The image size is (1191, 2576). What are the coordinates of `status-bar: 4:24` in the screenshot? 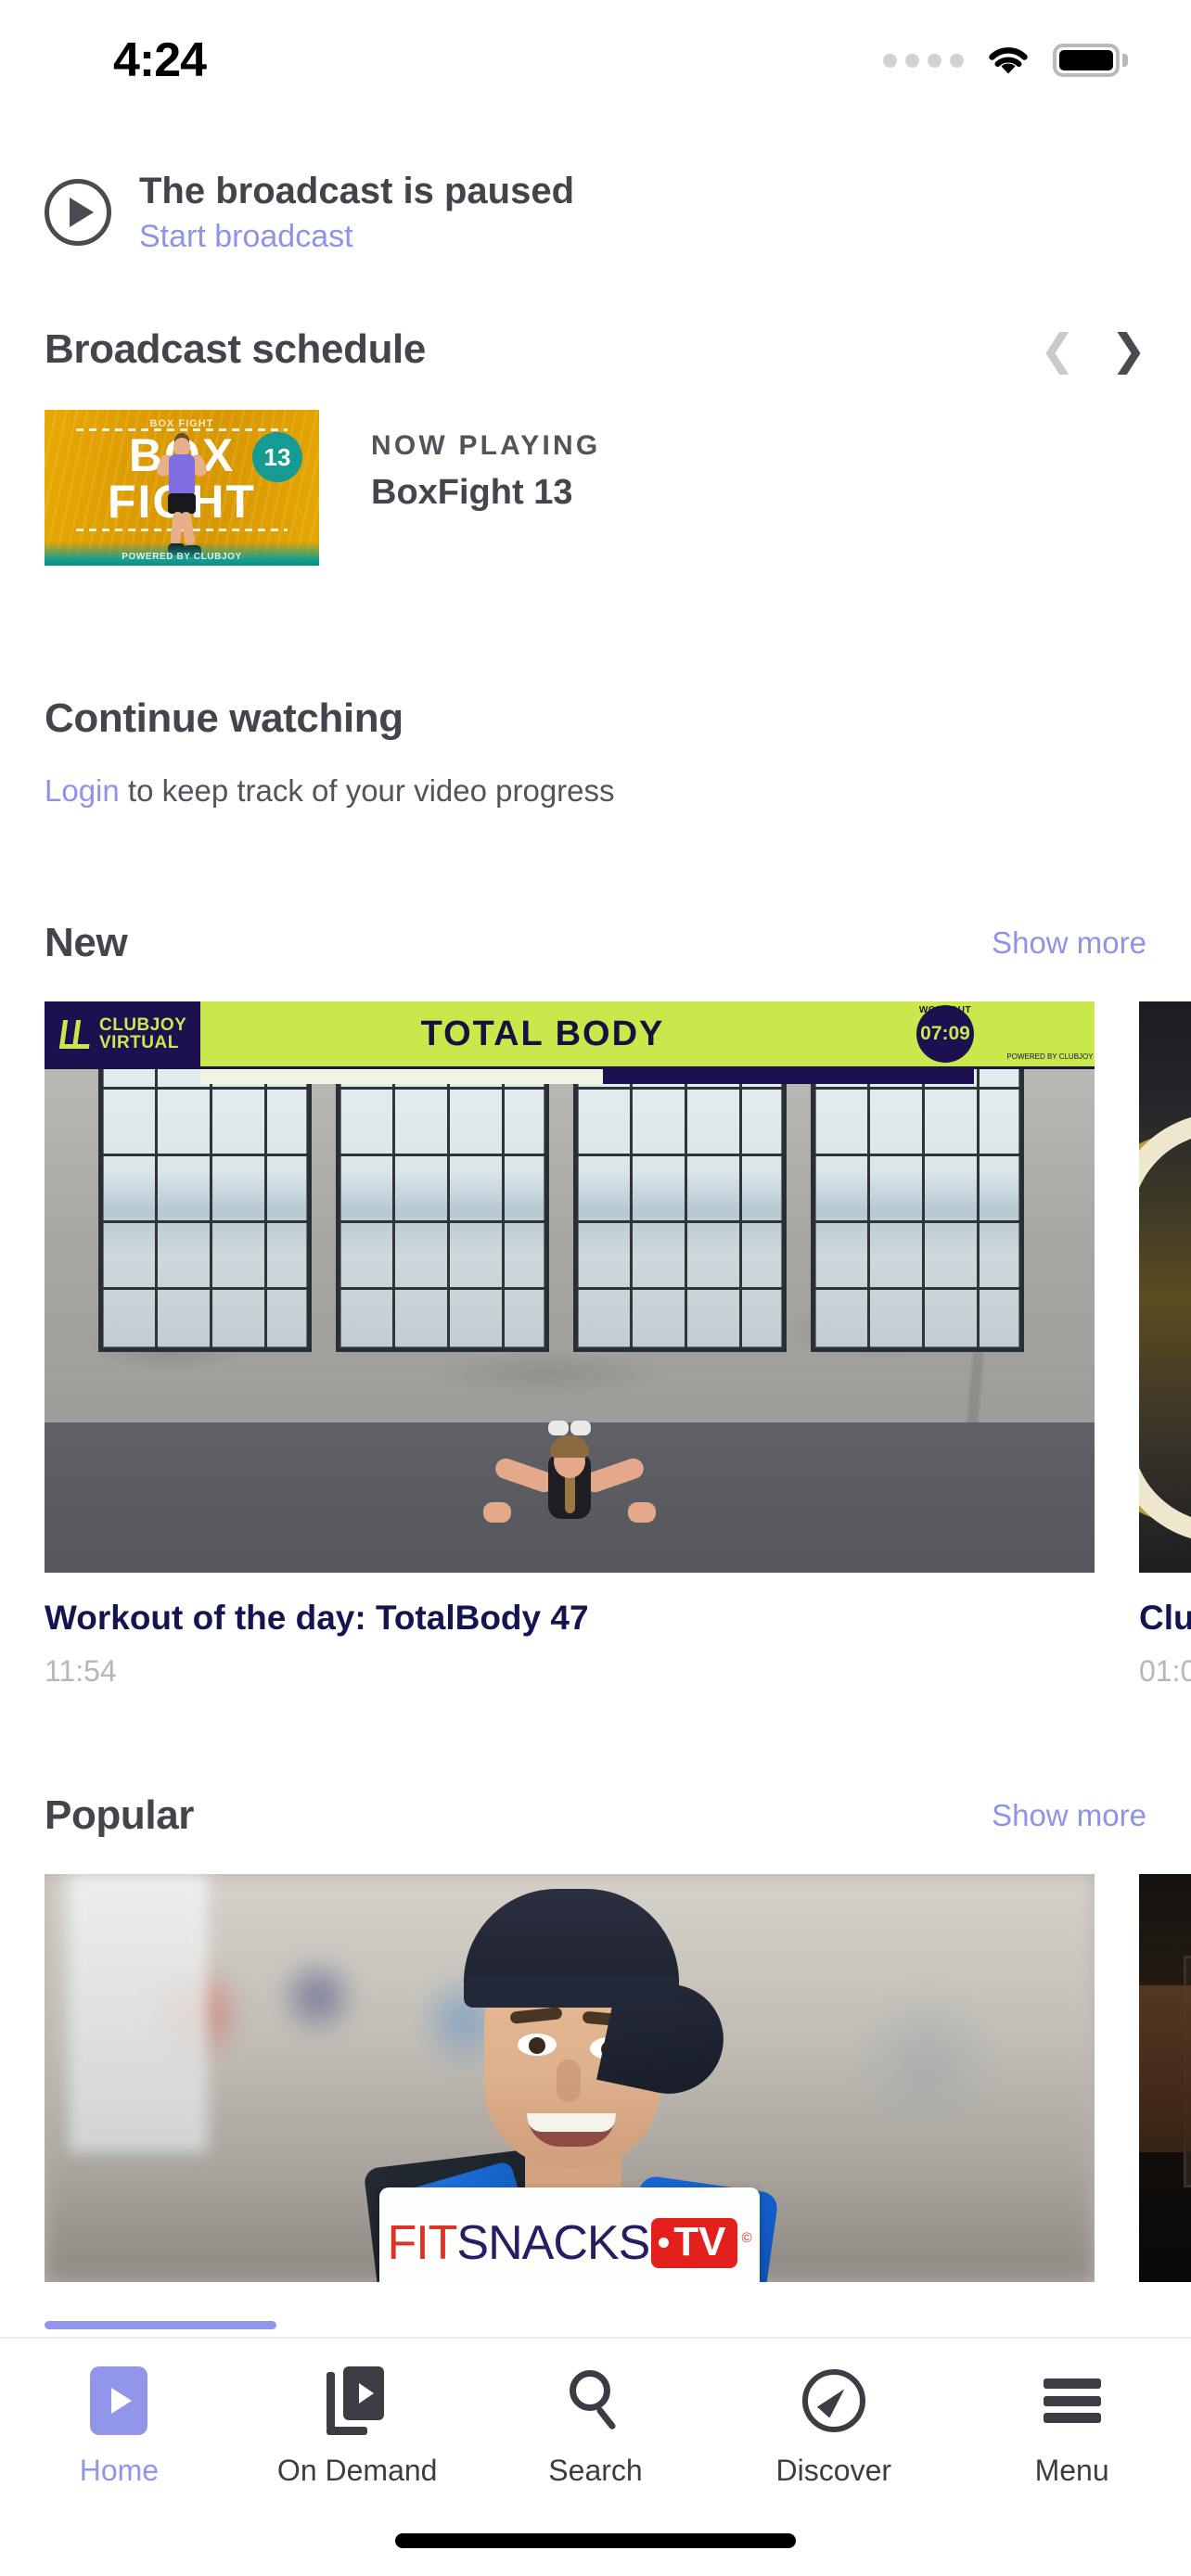 It's located at (595, 50).